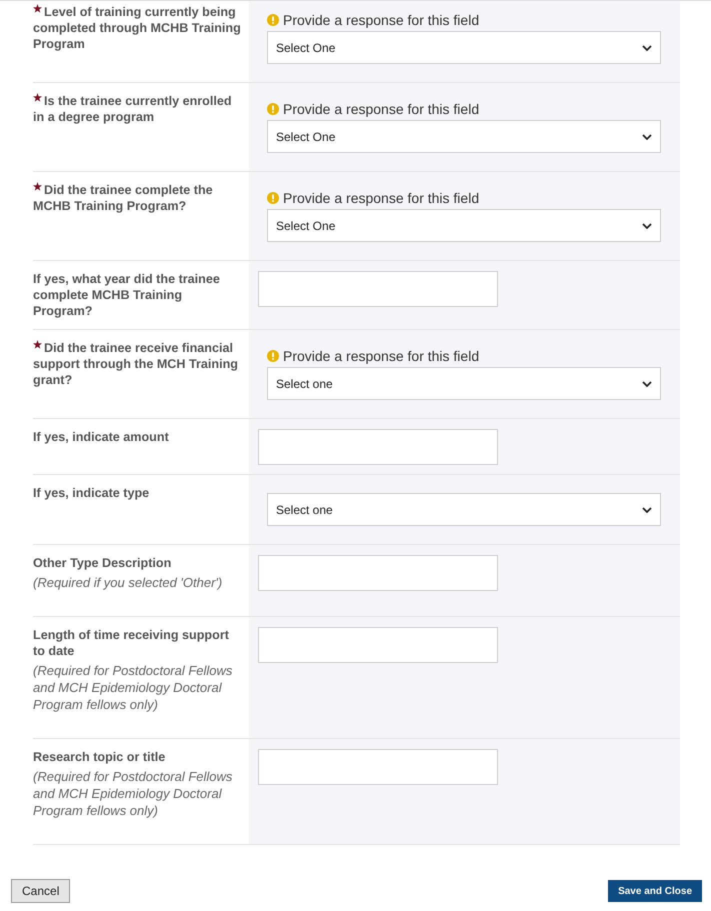 The width and height of the screenshot is (711, 911). Describe the element at coordinates (123, 198) in the screenshot. I see `field-label: Did the trainee complete the MCHB Training Program?` at that location.